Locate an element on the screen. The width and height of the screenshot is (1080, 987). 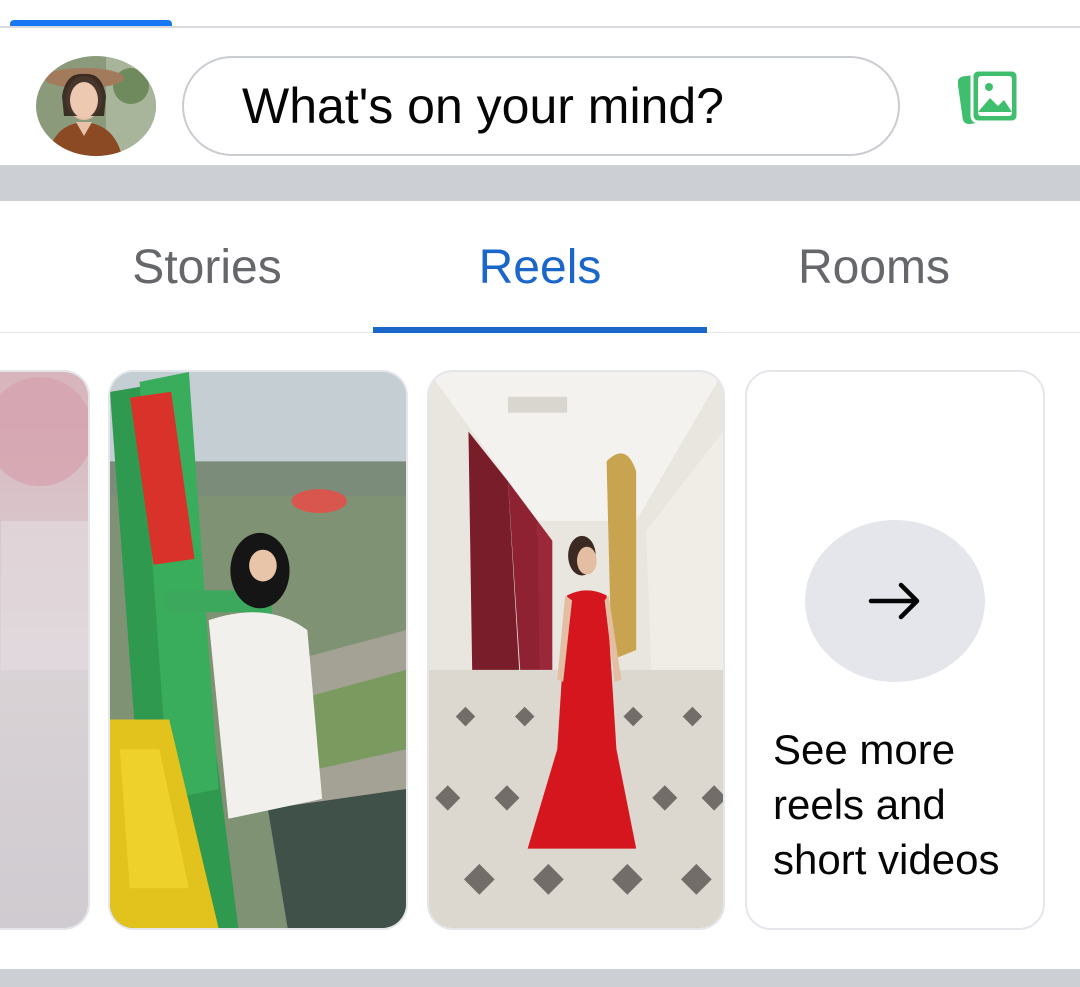
avatar-image is located at coordinates (96, 106).